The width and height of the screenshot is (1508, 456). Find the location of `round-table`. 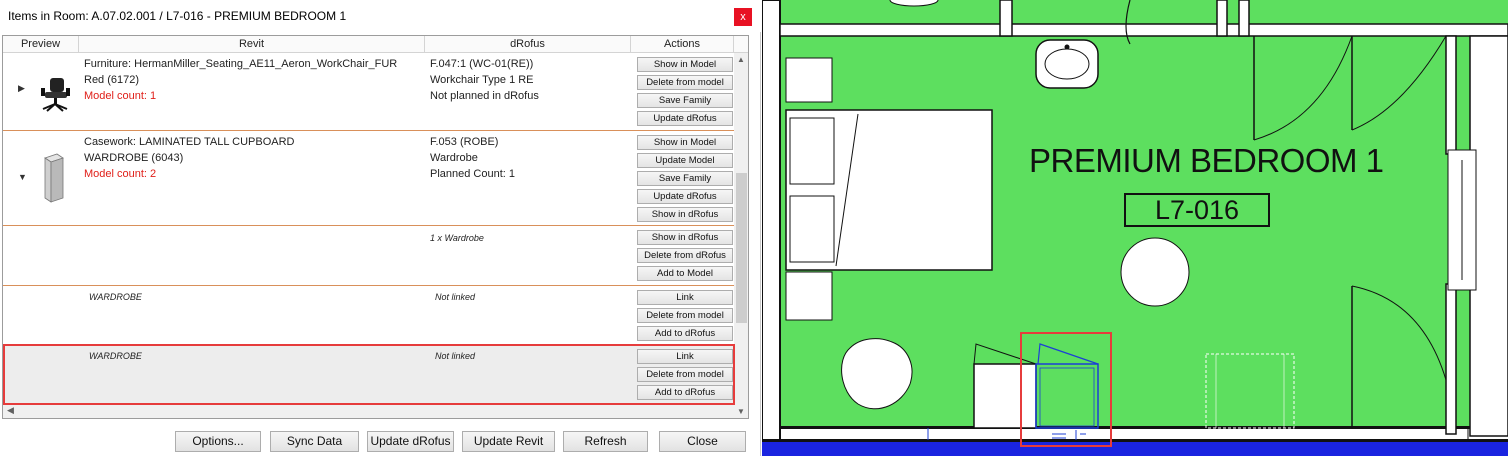

round-table is located at coordinates (1155, 272).